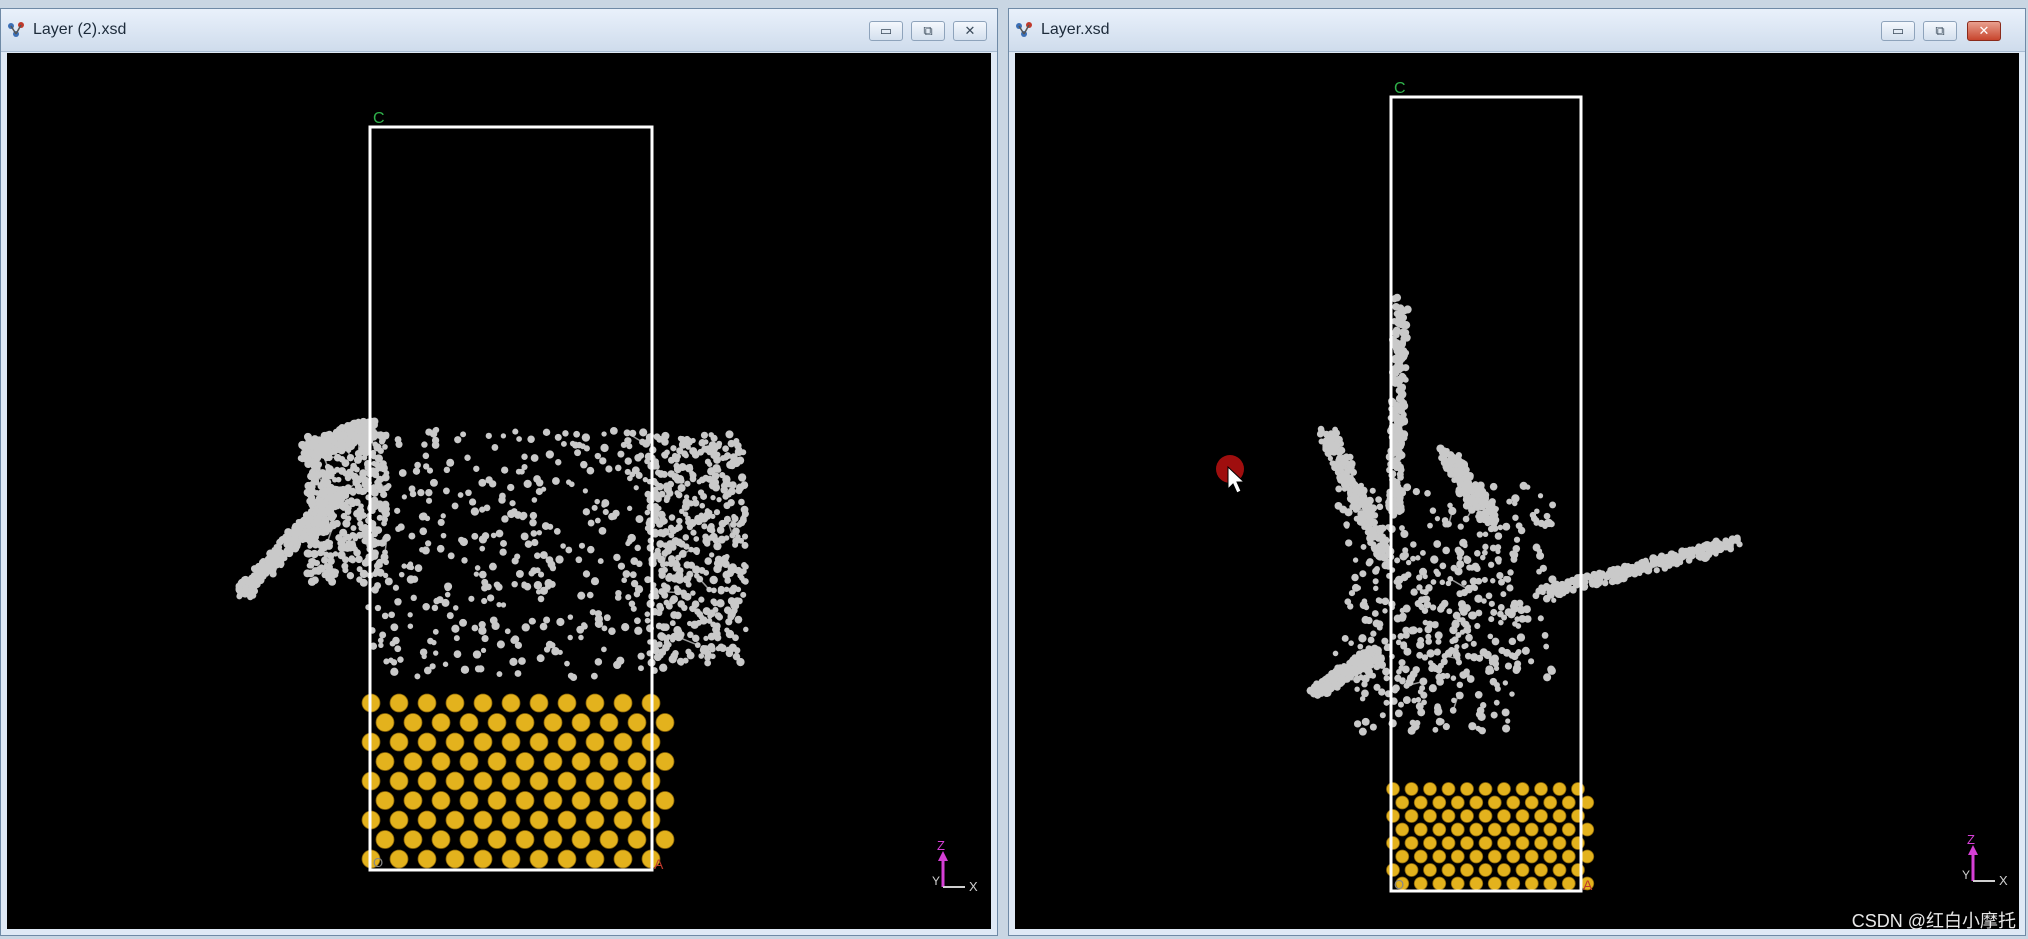 This screenshot has width=2028, height=939. I want to click on a-axis-label: A, so click(659, 864).